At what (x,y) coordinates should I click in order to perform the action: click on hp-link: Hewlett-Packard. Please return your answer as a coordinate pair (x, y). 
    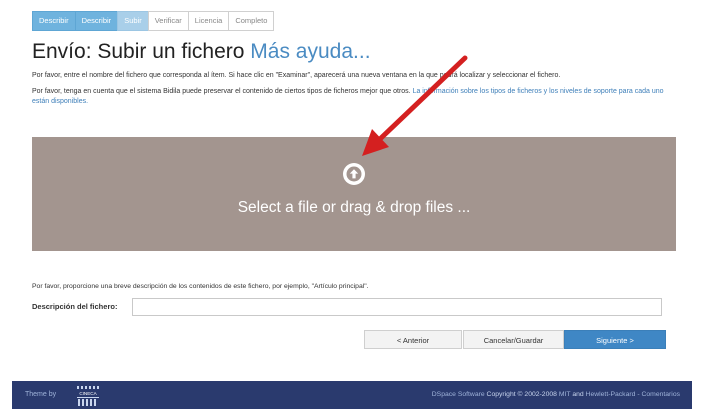
    Looking at the image, I should click on (611, 394).